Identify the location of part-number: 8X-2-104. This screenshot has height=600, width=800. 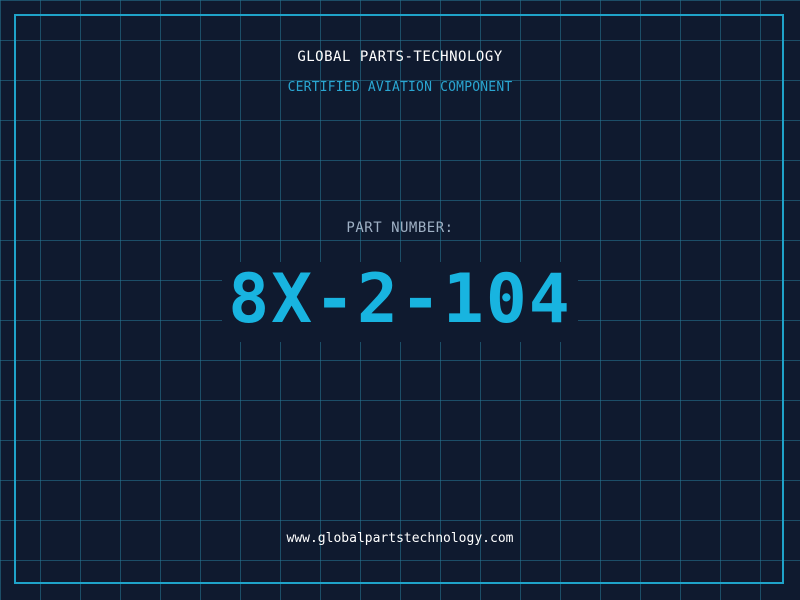
(400, 302).